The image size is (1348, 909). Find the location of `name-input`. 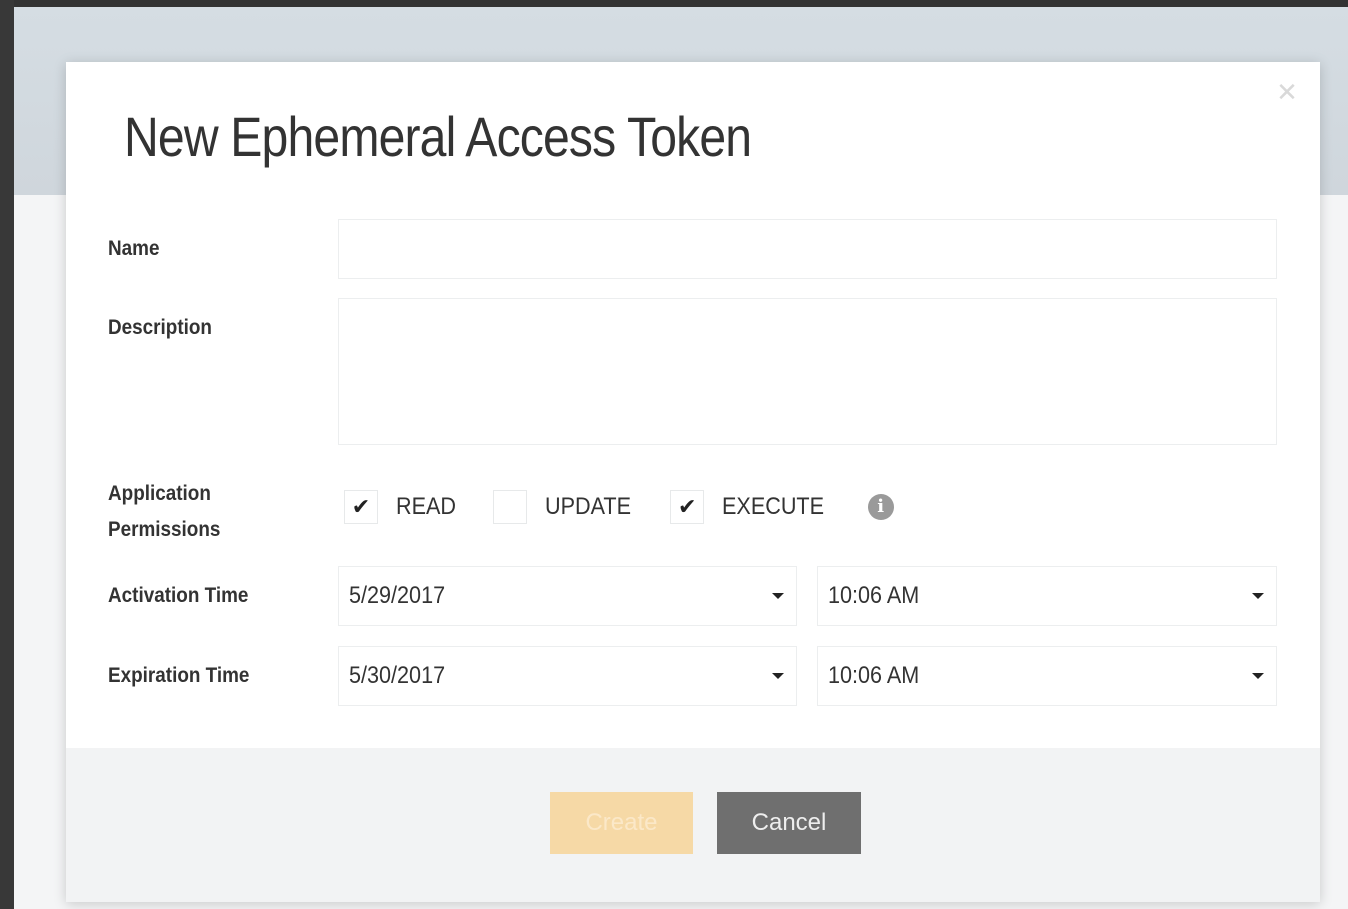

name-input is located at coordinates (807, 249).